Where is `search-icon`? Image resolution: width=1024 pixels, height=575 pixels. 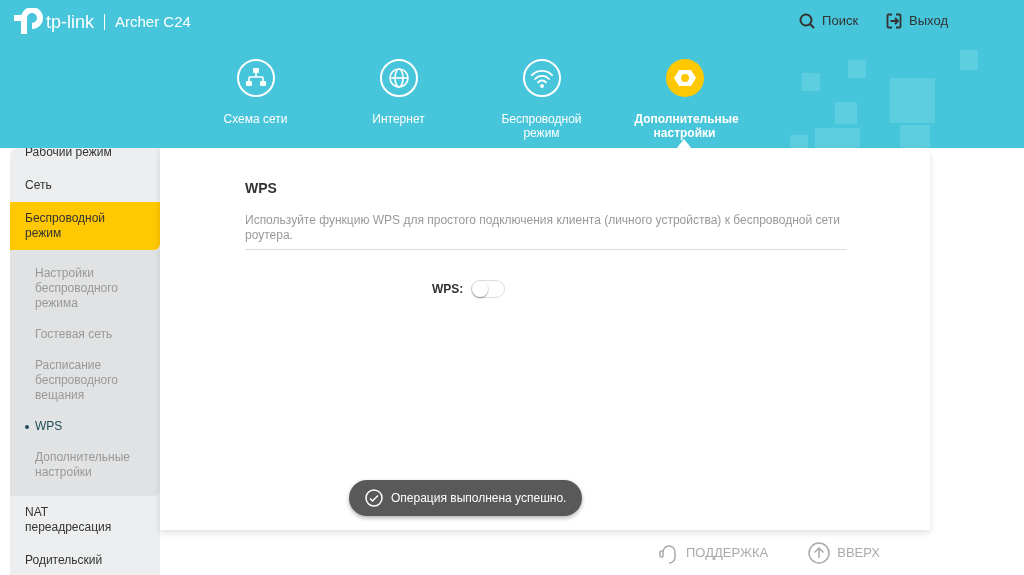 search-icon is located at coordinates (807, 21).